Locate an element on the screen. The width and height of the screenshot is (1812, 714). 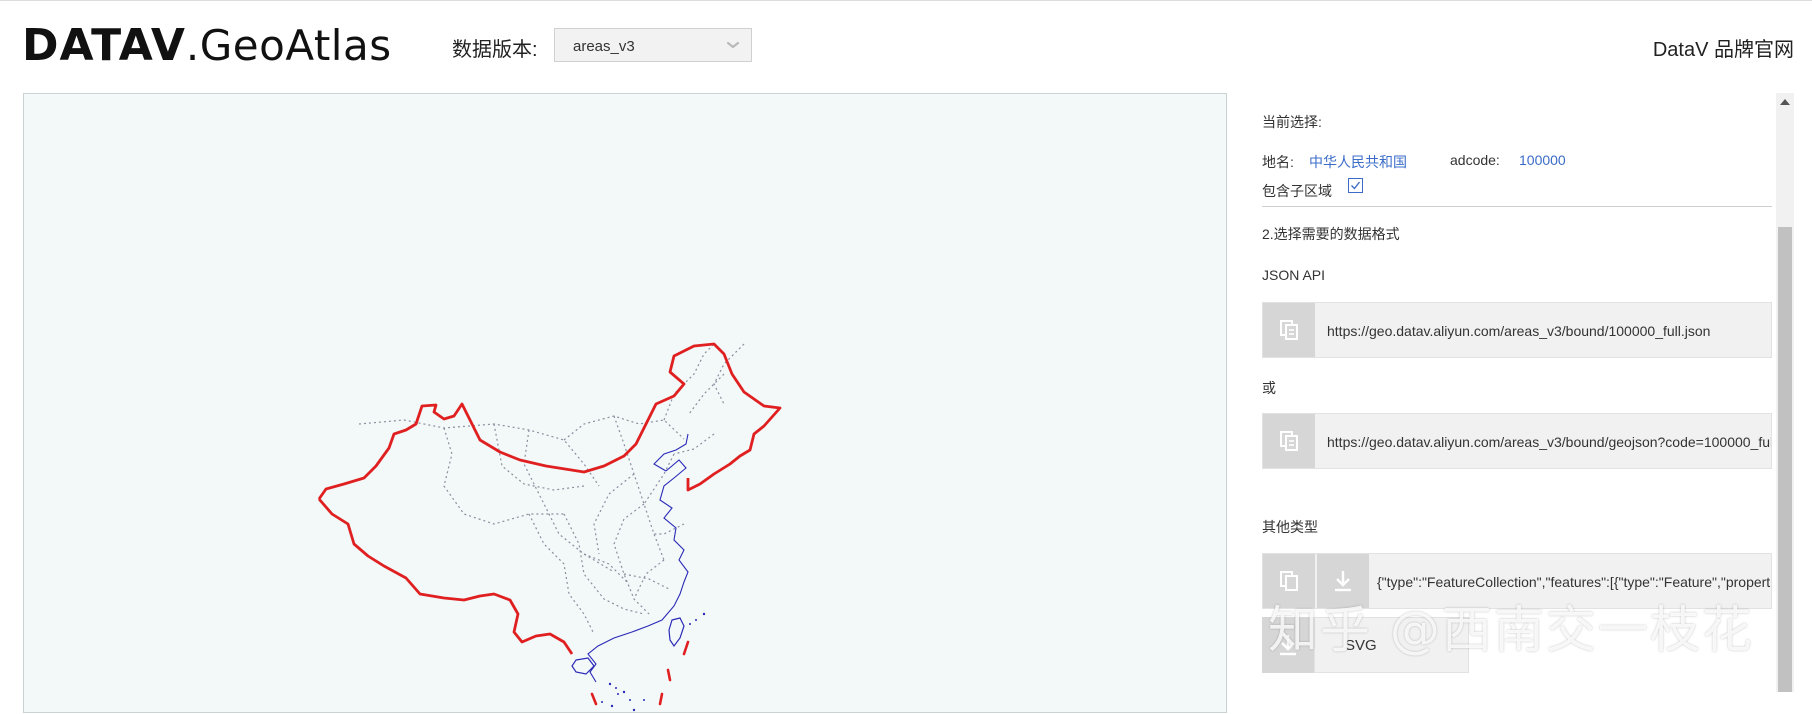
version-select: areas_v3 is located at coordinates (653, 45).